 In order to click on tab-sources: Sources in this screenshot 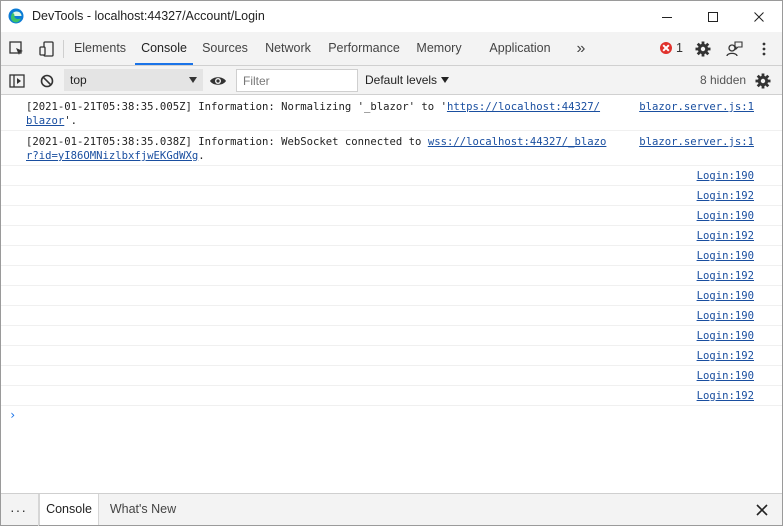, I will do `click(225, 48)`.